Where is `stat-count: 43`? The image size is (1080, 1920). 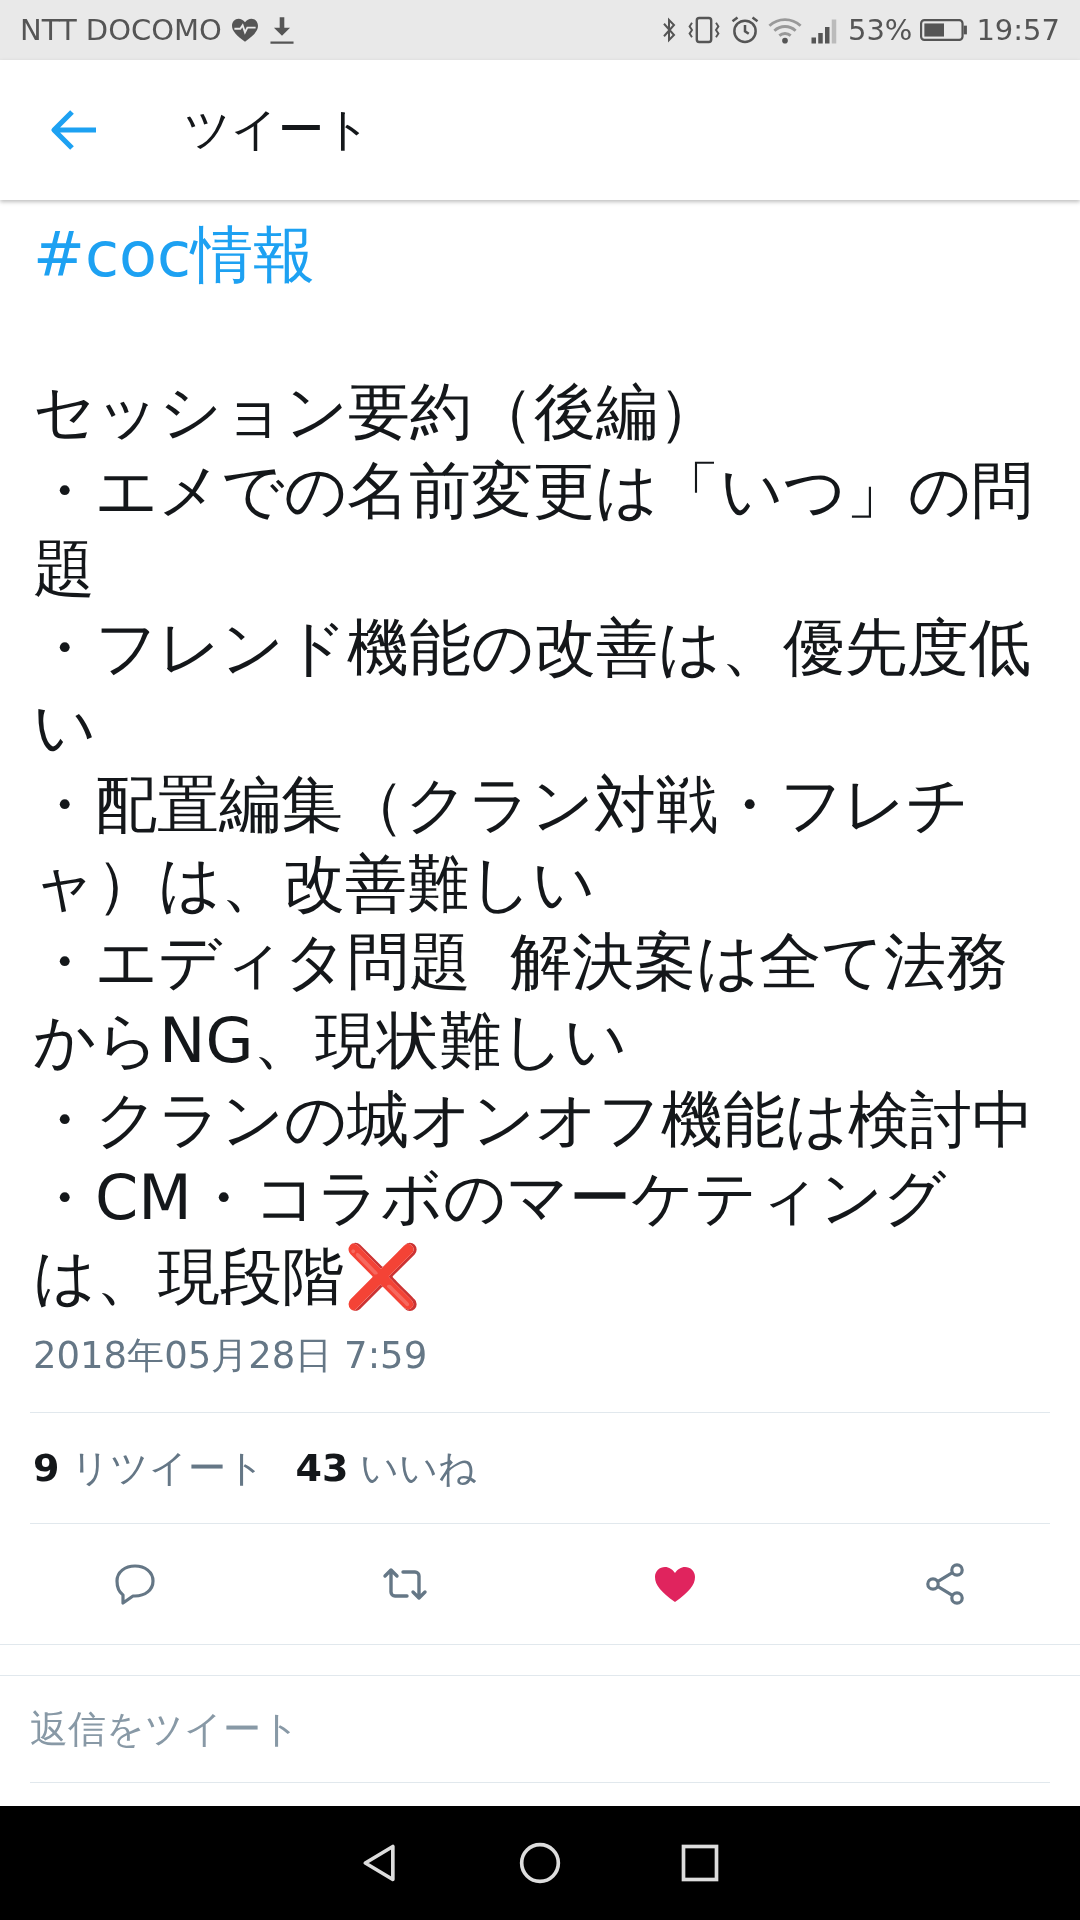
stat-count: 43 is located at coordinates (322, 1467).